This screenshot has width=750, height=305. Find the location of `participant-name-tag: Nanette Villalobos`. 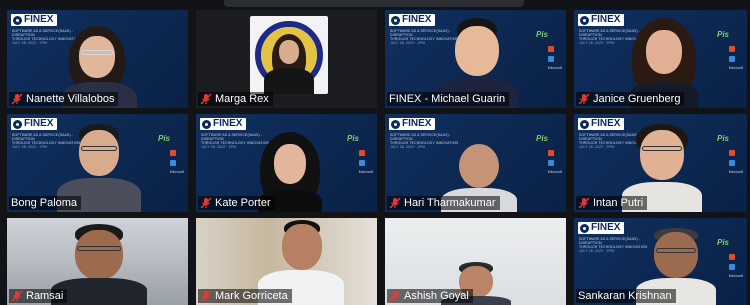

participant-name-tag: Nanette Villalobos is located at coordinates (64, 99).